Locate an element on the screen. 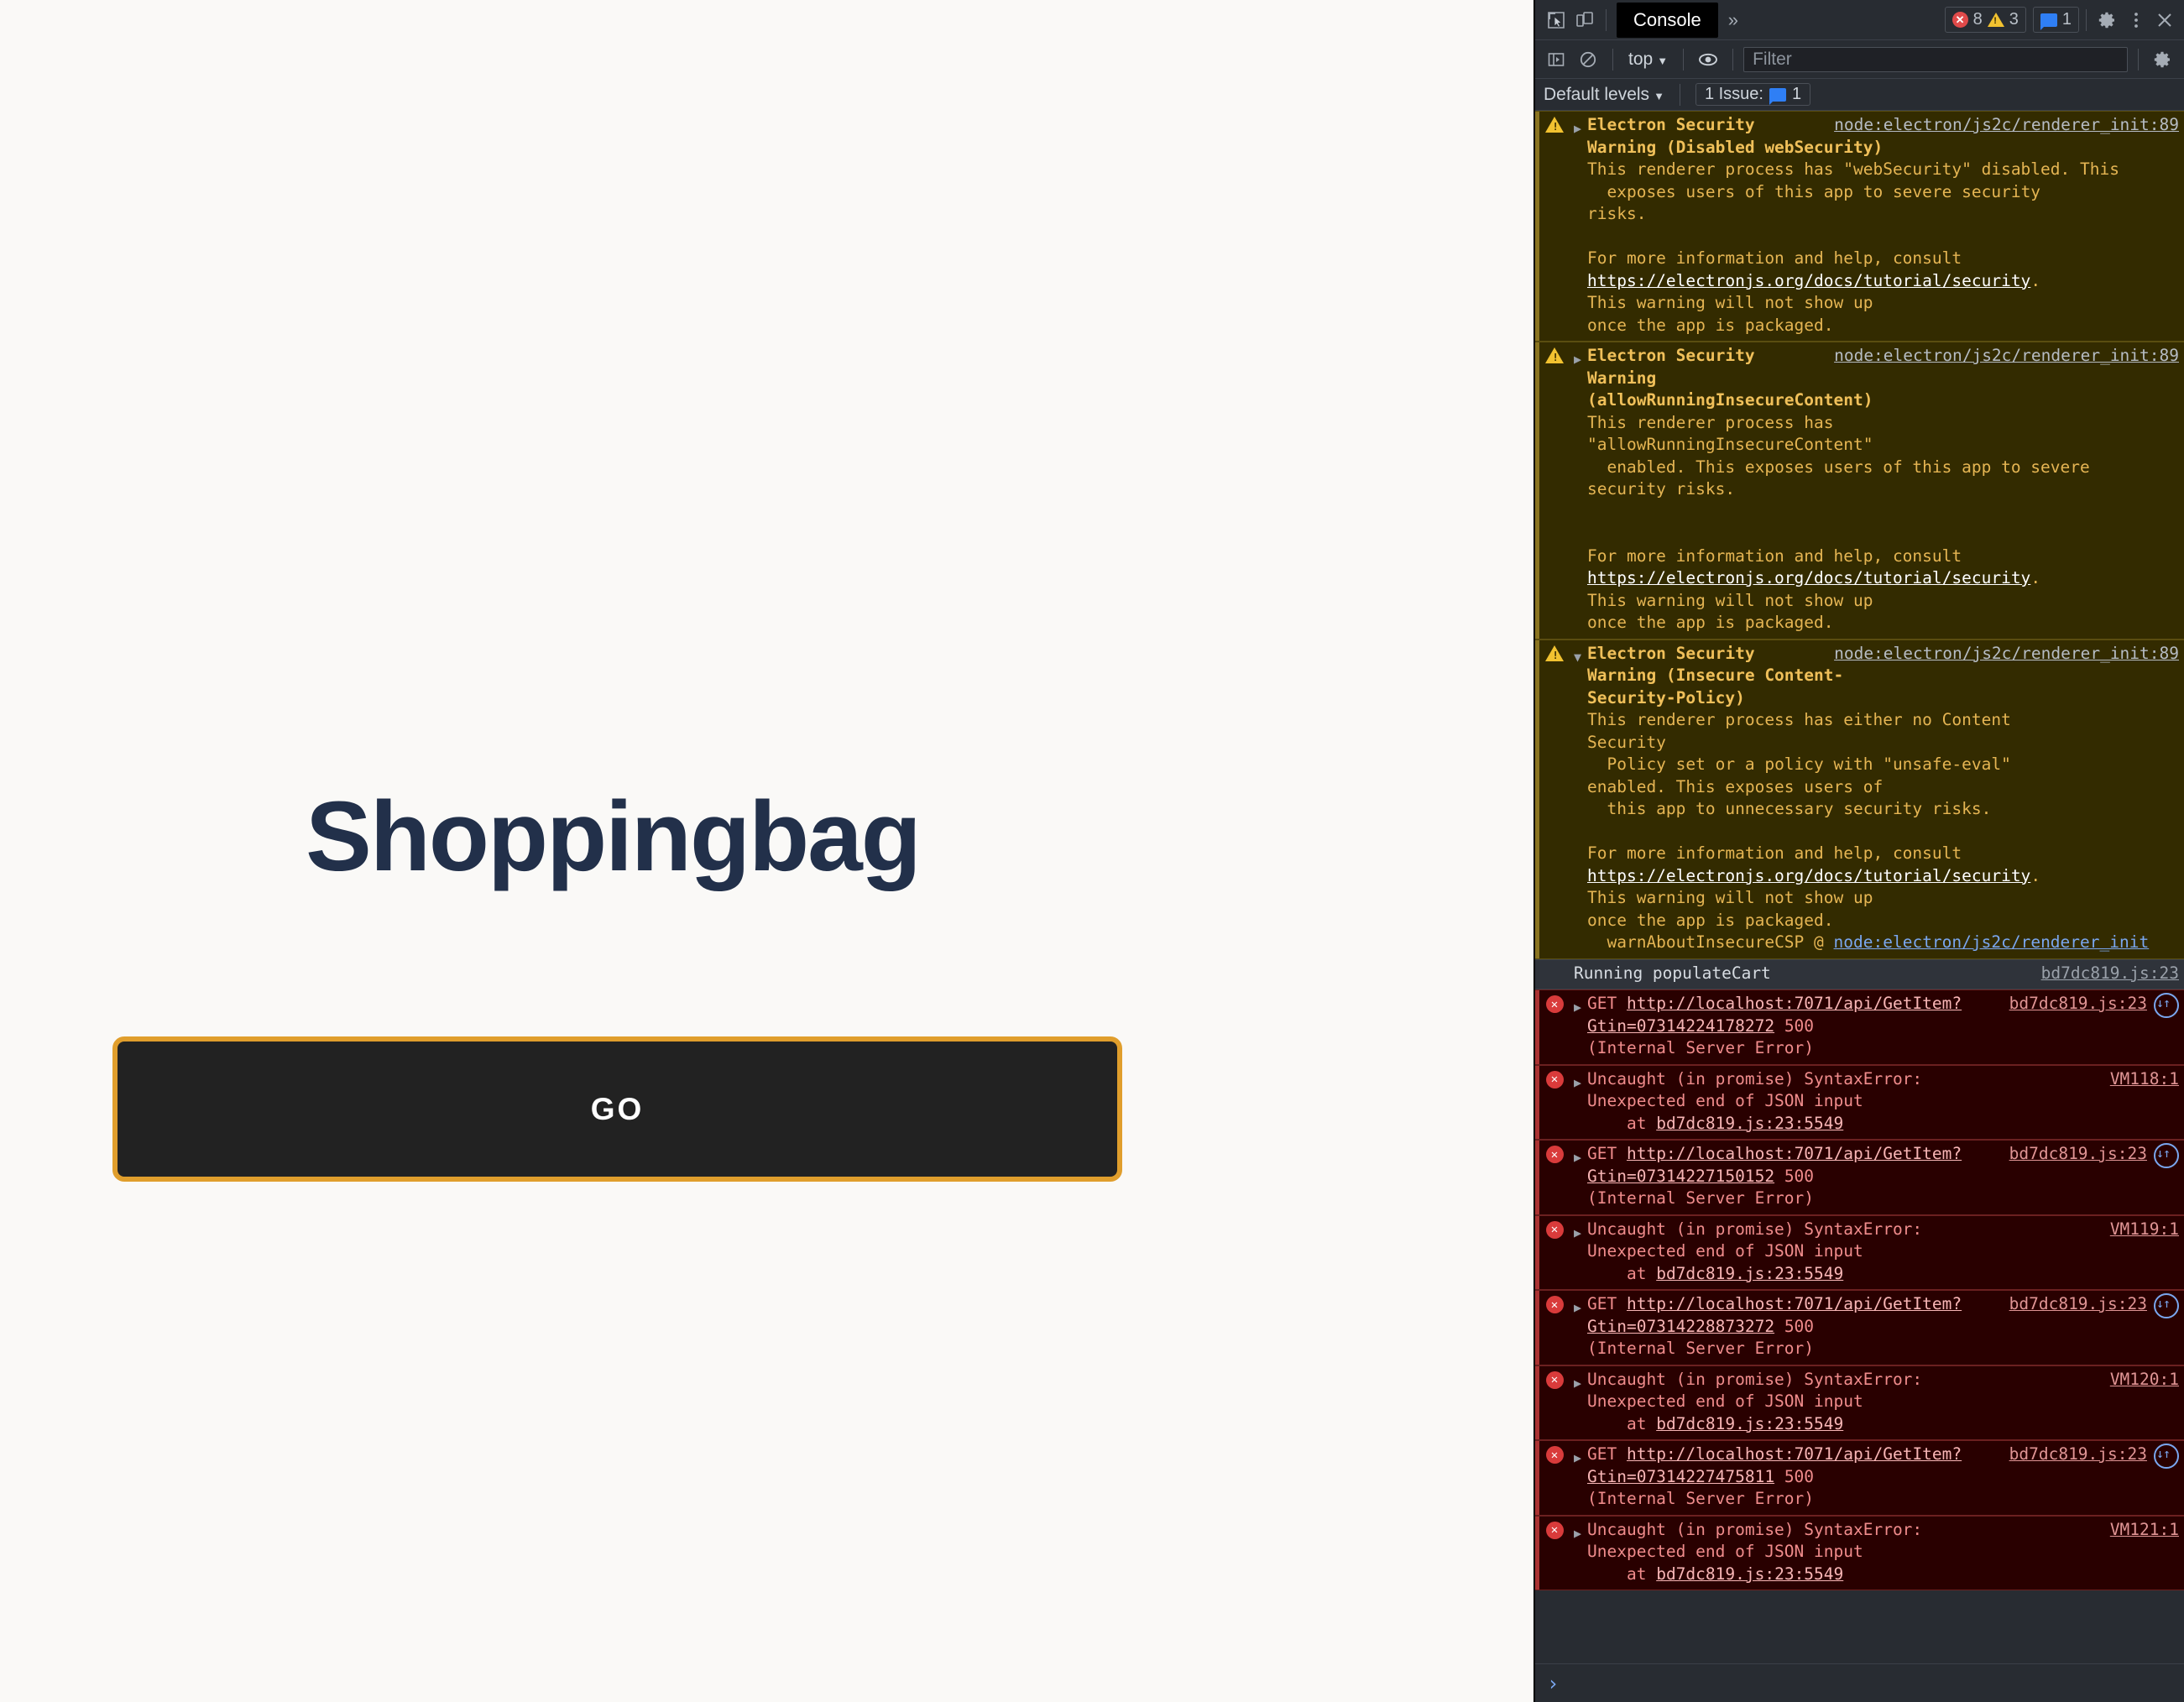  stack-source-link: node:electron/js2c/renderer_init is located at coordinates (1992, 942).